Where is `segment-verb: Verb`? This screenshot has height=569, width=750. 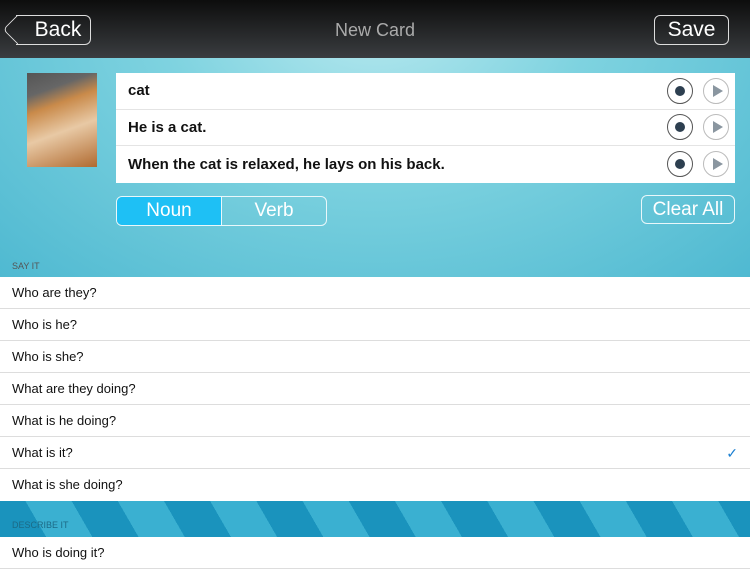 segment-verb: Verb is located at coordinates (273, 211).